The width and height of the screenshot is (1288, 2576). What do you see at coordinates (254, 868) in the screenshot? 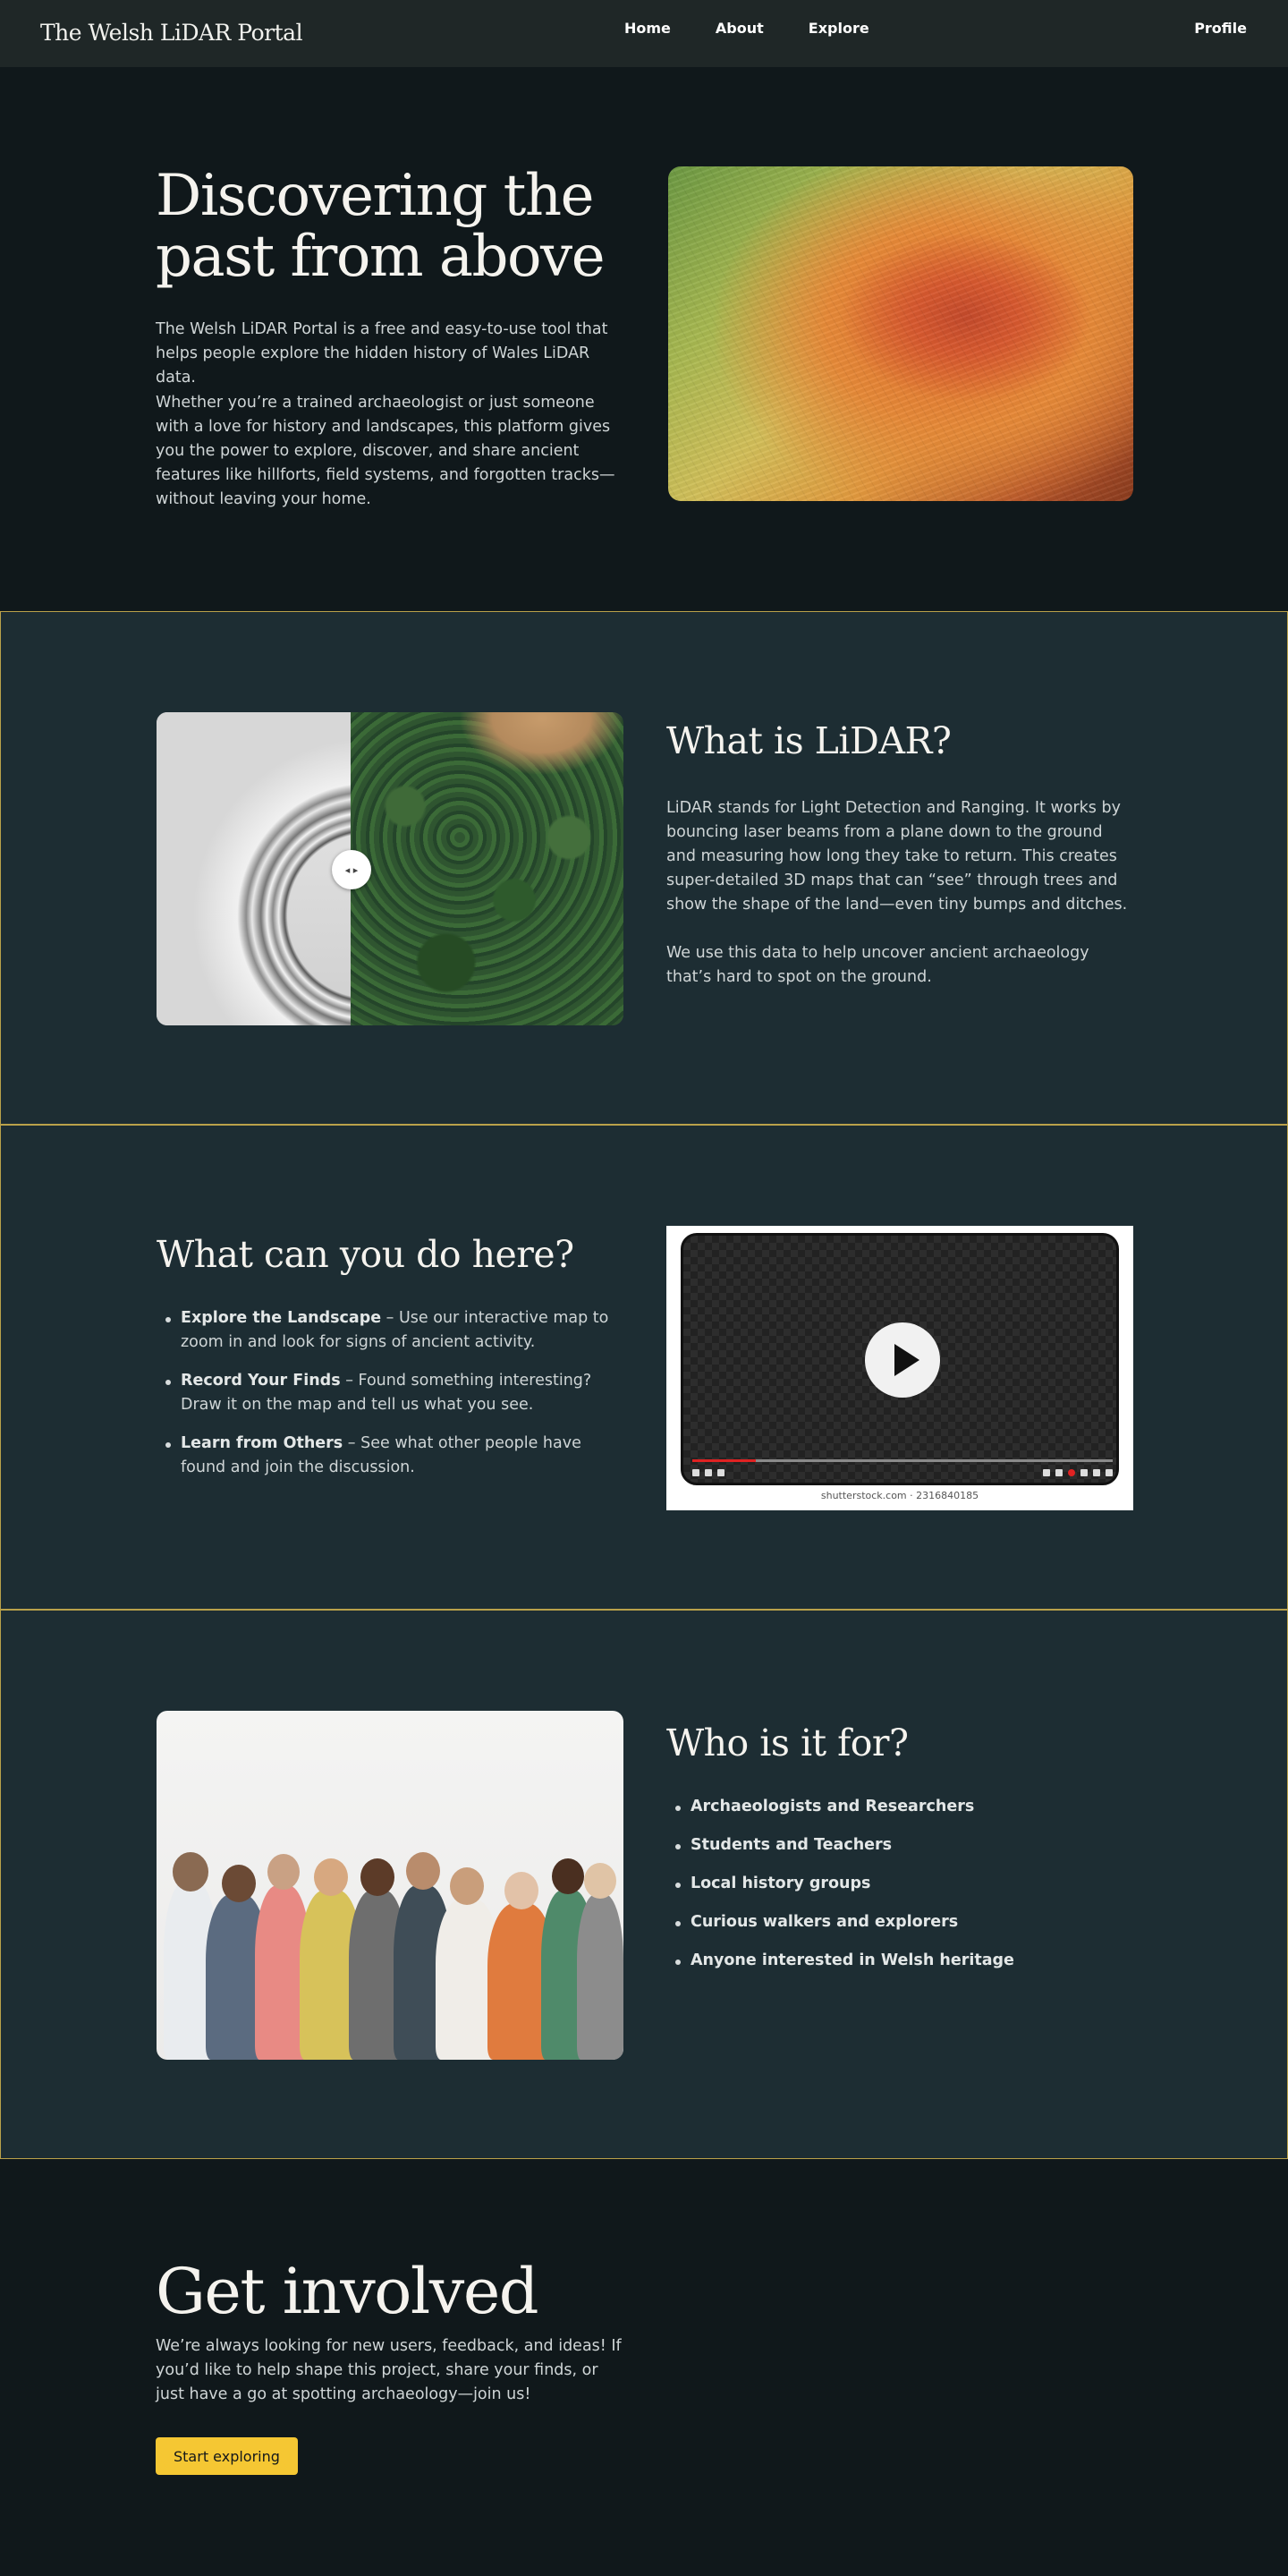
I see `lidar-hillshade-image` at bounding box center [254, 868].